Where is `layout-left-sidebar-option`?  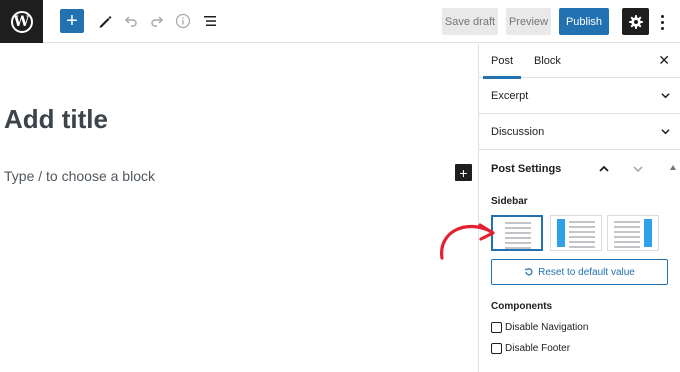
layout-left-sidebar-option is located at coordinates (576, 233).